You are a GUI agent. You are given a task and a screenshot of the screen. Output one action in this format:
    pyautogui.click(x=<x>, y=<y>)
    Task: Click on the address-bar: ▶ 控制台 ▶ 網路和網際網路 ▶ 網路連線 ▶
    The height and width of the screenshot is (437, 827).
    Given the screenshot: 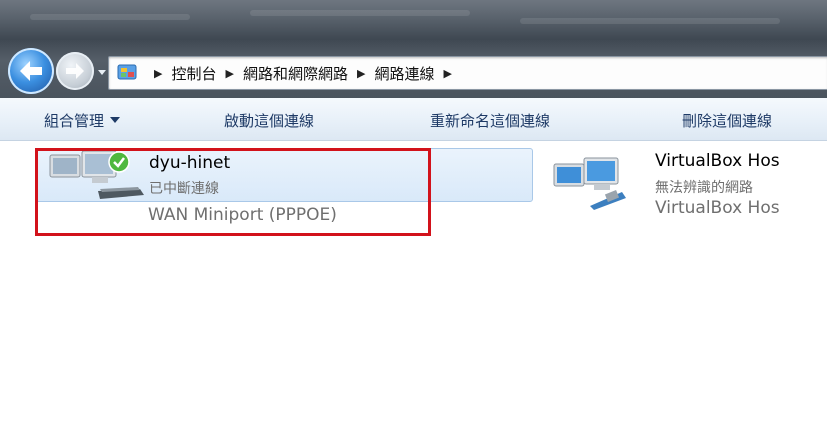 What is the action you would take?
    pyautogui.click(x=467, y=73)
    